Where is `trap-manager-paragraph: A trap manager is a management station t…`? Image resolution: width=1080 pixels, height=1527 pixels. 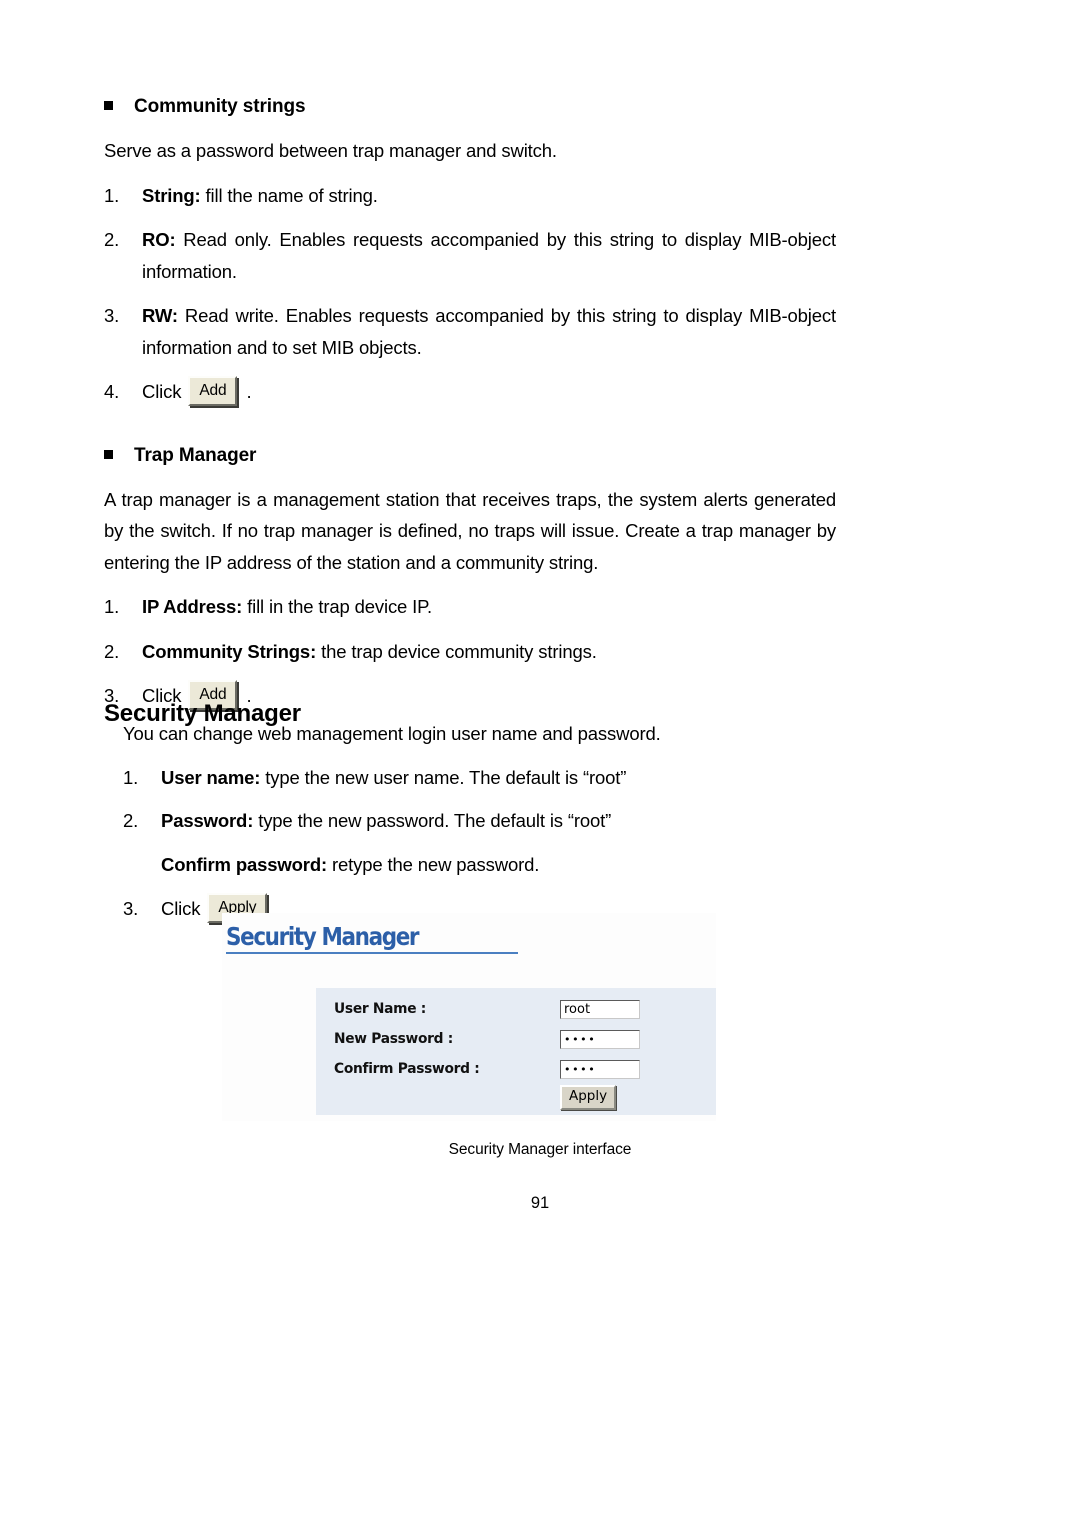 trap-manager-paragraph: A trap manager is a management station t… is located at coordinates (470, 530).